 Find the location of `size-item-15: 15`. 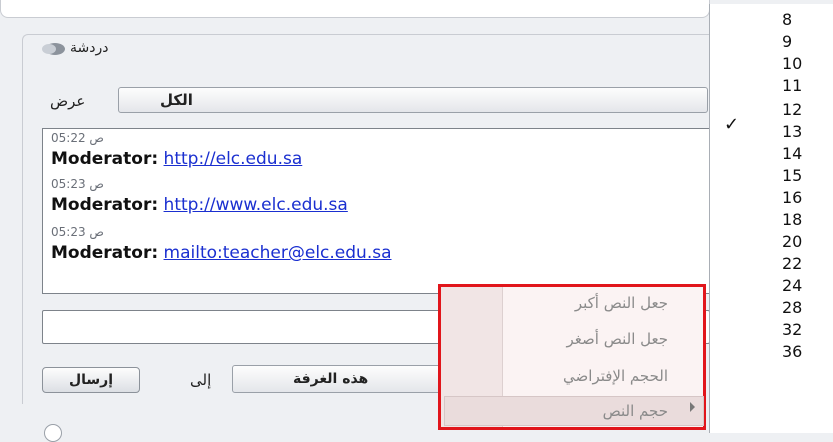

size-item-15: 15 is located at coordinates (802, 176).